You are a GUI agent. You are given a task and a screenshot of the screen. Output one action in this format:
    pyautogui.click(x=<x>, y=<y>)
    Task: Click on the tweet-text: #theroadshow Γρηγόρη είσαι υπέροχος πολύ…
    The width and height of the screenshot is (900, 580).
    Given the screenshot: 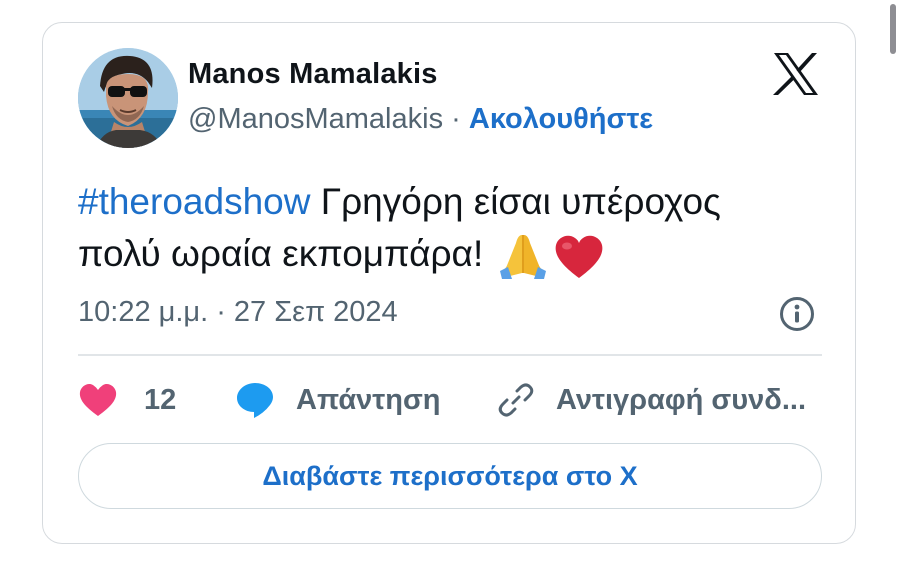 What is the action you would take?
    pyautogui.click(x=448, y=228)
    